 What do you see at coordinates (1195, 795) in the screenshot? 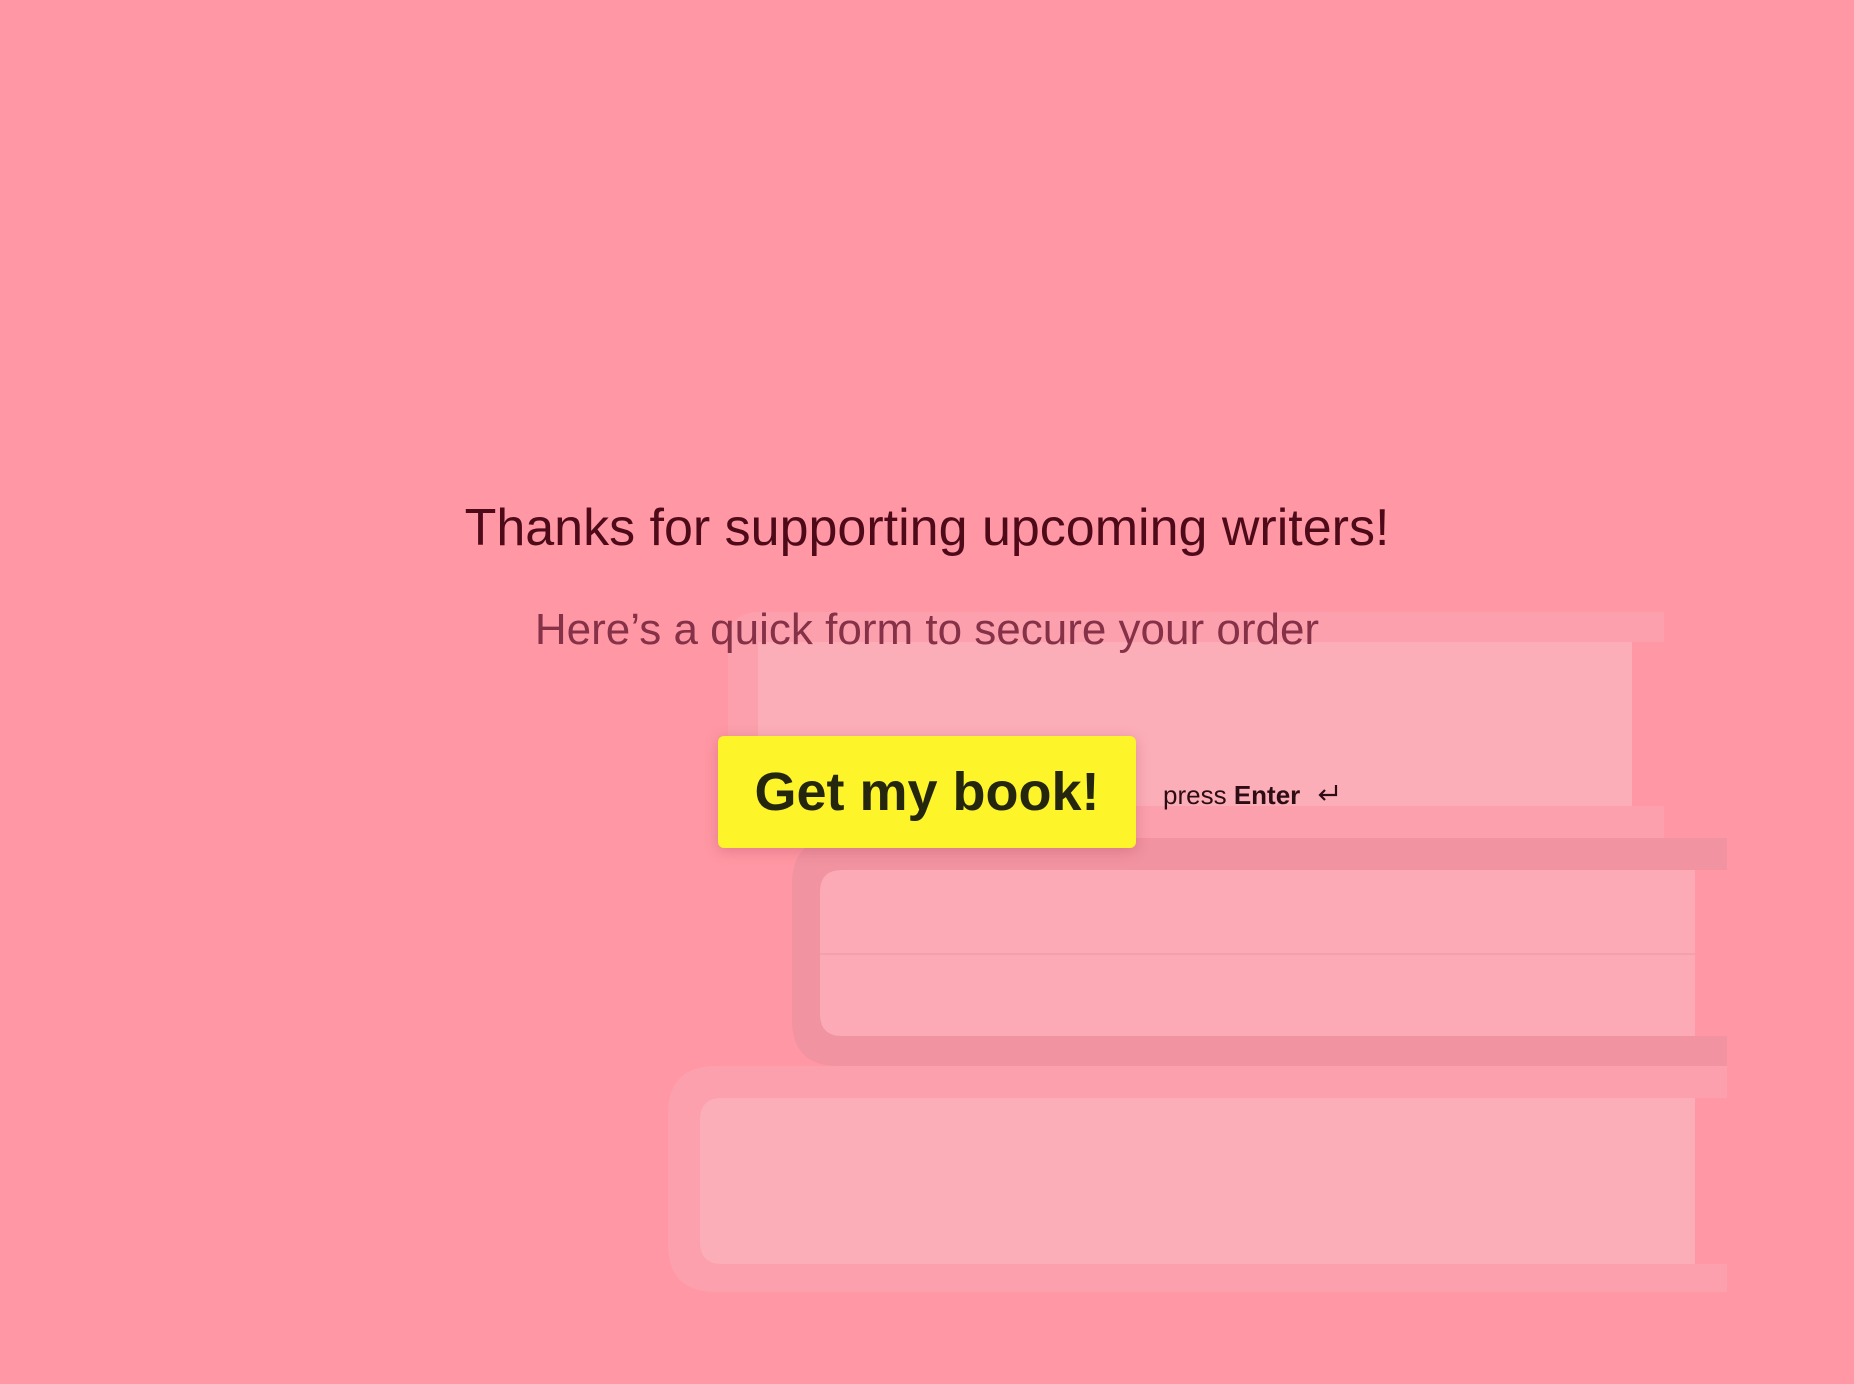
I see `hint-prefix: press` at bounding box center [1195, 795].